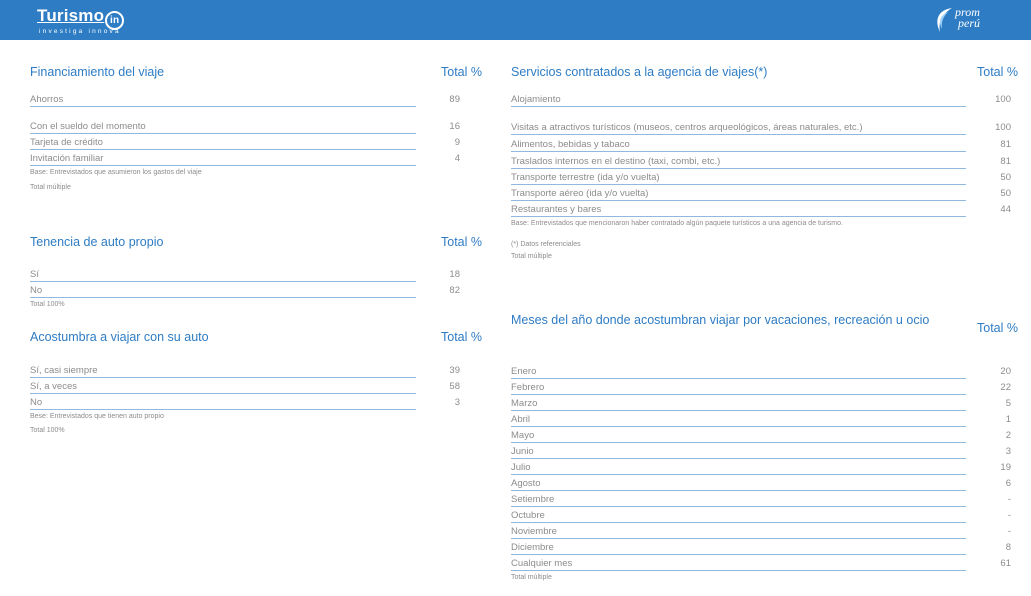 The image size is (1031, 596). Describe the element at coordinates (761, 563) in the screenshot. I see `meses-row: Cualquier mes 61` at that location.